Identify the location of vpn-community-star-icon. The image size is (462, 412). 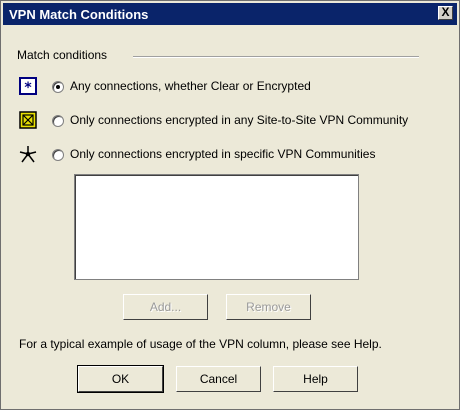
(28, 154).